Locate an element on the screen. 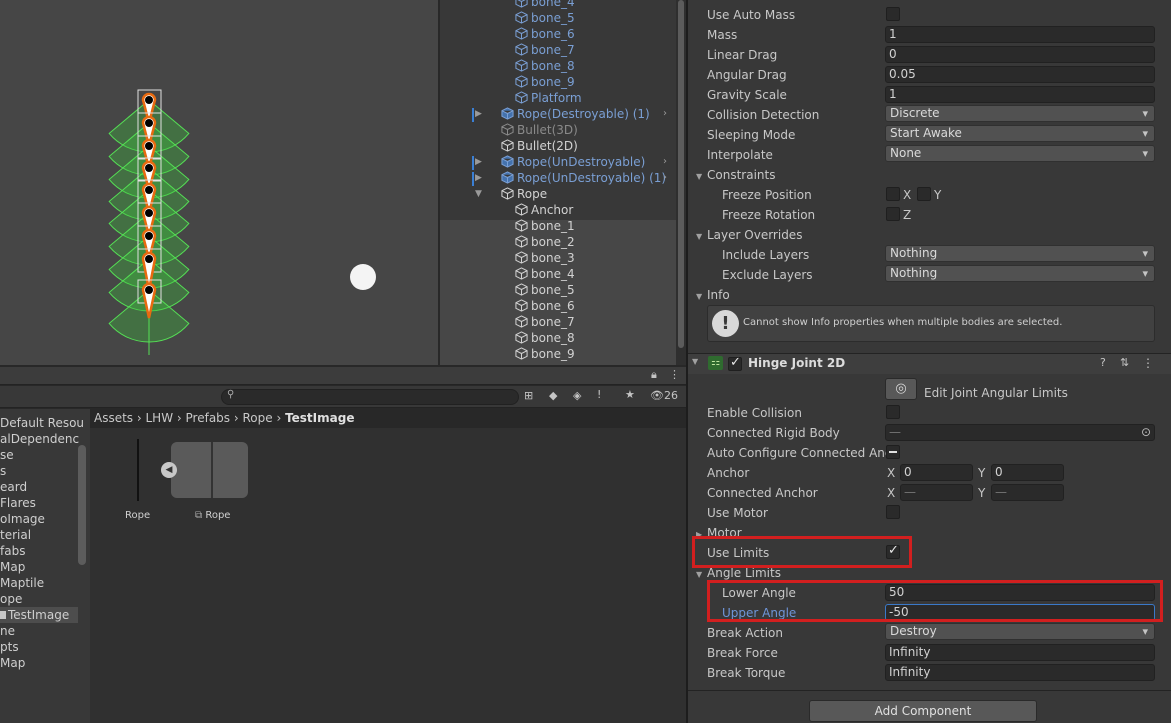  breadcrumb-item: Assets is located at coordinates (113, 418).